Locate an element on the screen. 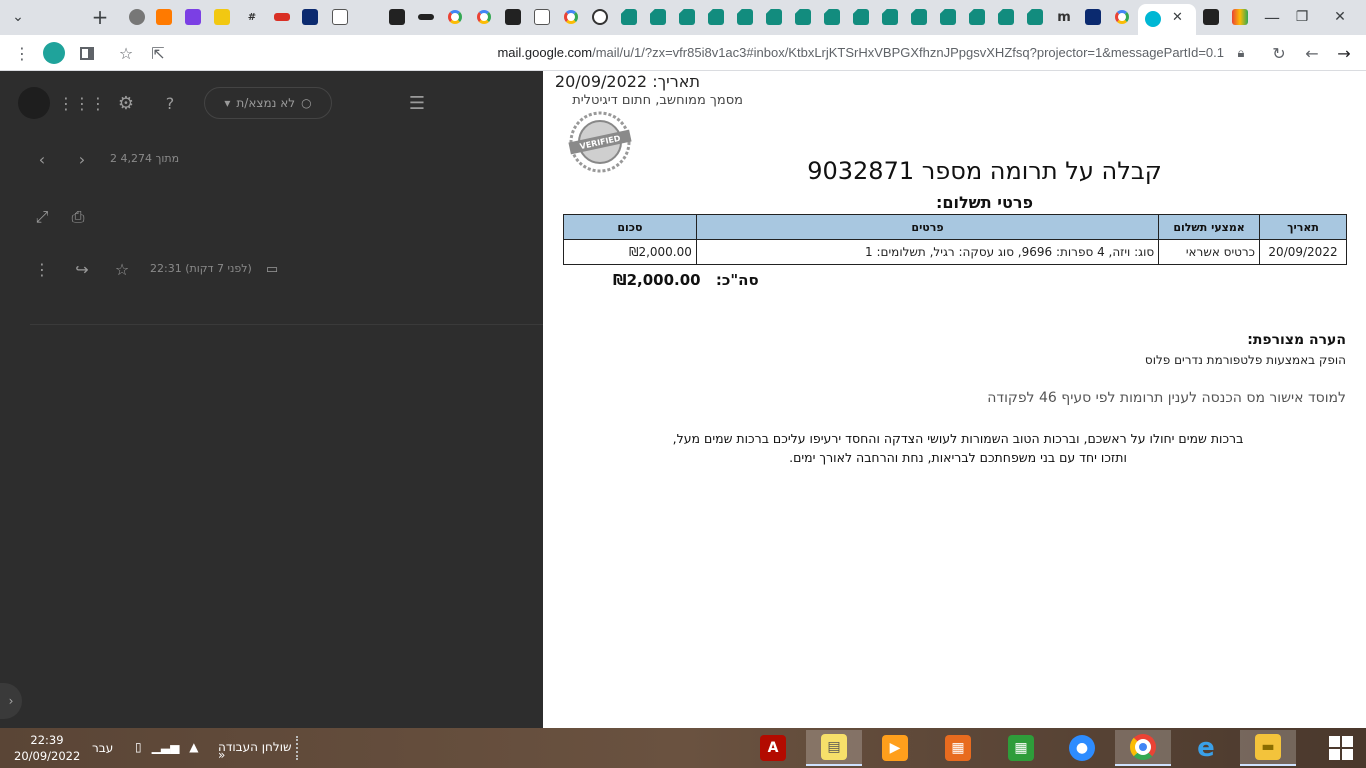  help-icon: ? is located at coordinates (170, 103).